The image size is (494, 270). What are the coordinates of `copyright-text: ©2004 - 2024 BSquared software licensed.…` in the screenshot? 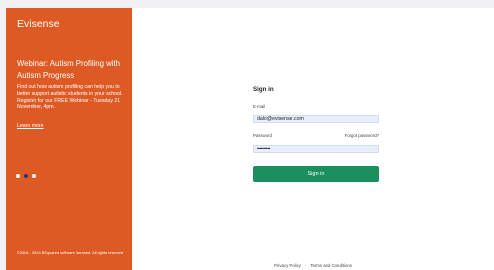 It's located at (70, 252).